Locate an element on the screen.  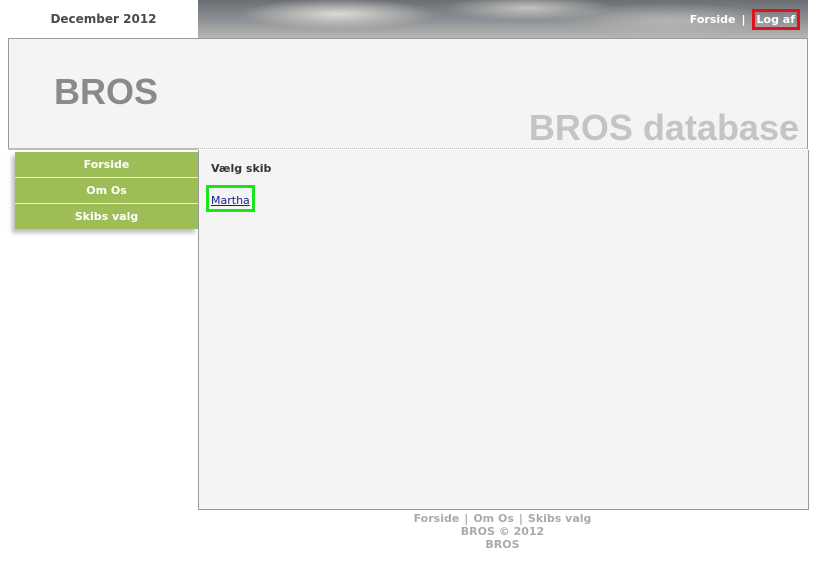
database-title: BROS database is located at coordinates (663, 127).